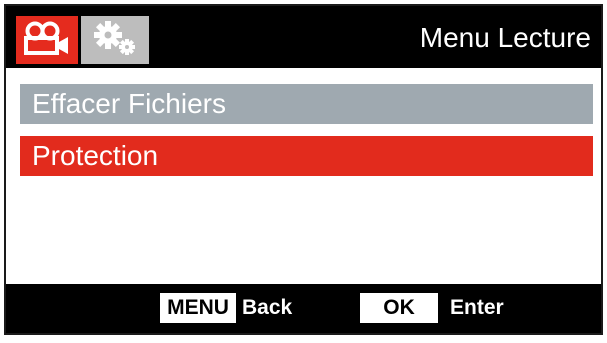  Describe the element at coordinates (306, 104) in the screenshot. I see `menu-item-effacer-fichiers: Effacer Fichiers` at that location.